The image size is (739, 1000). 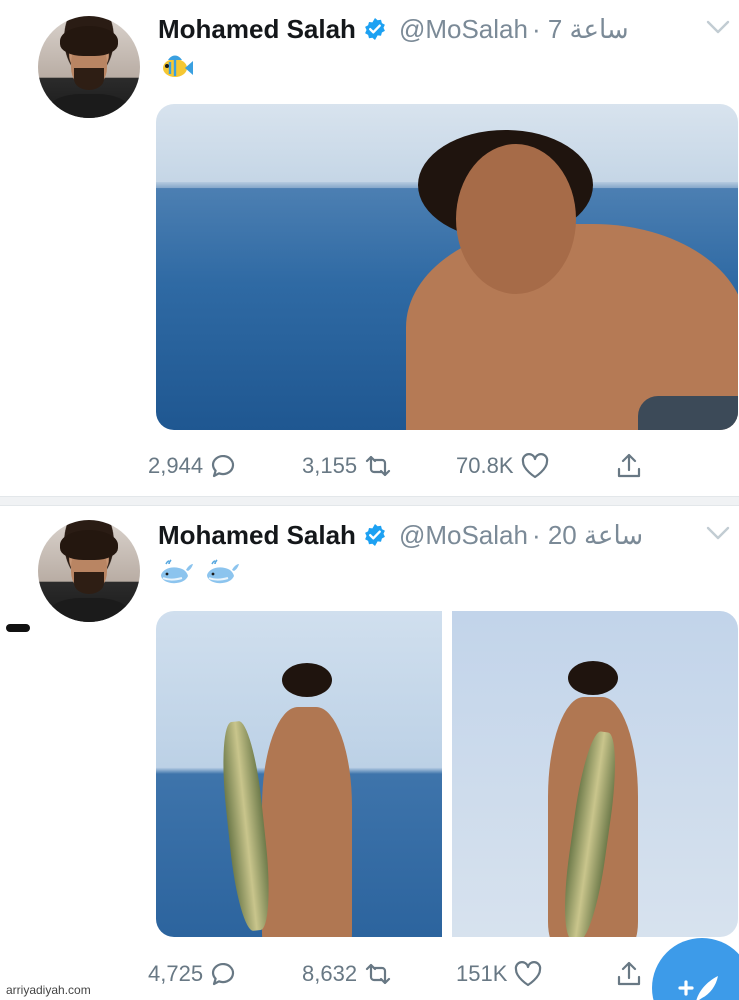 I want to click on tropical-fish-icon, so click(x=178, y=66).